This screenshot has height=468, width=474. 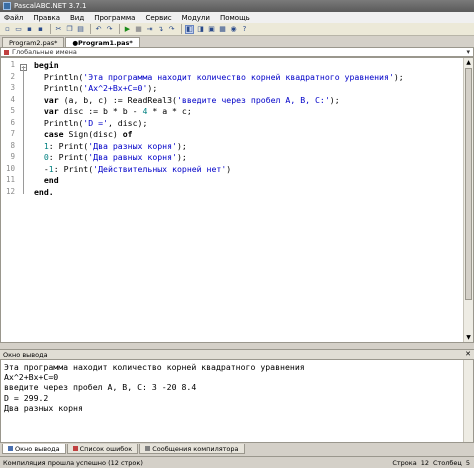 What do you see at coordinates (248, 89) in the screenshot?
I see `code-line: Println('Ax^2+Bx+C=0');` at bounding box center [248, 89].